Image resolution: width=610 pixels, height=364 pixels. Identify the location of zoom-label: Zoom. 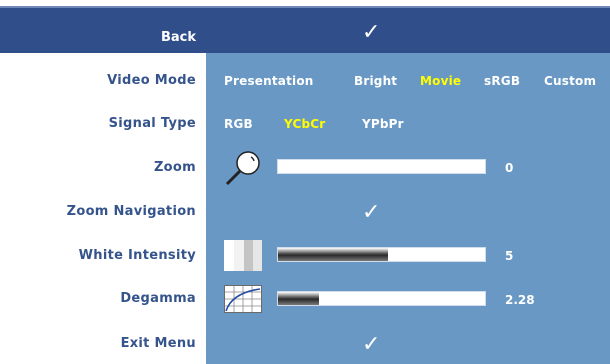
(174, 167).